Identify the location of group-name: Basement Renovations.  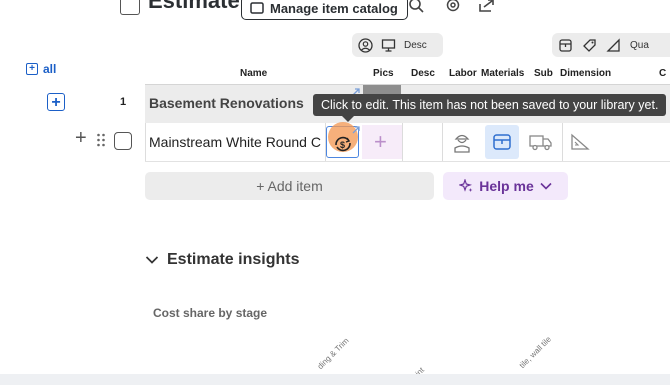
(226, 103).